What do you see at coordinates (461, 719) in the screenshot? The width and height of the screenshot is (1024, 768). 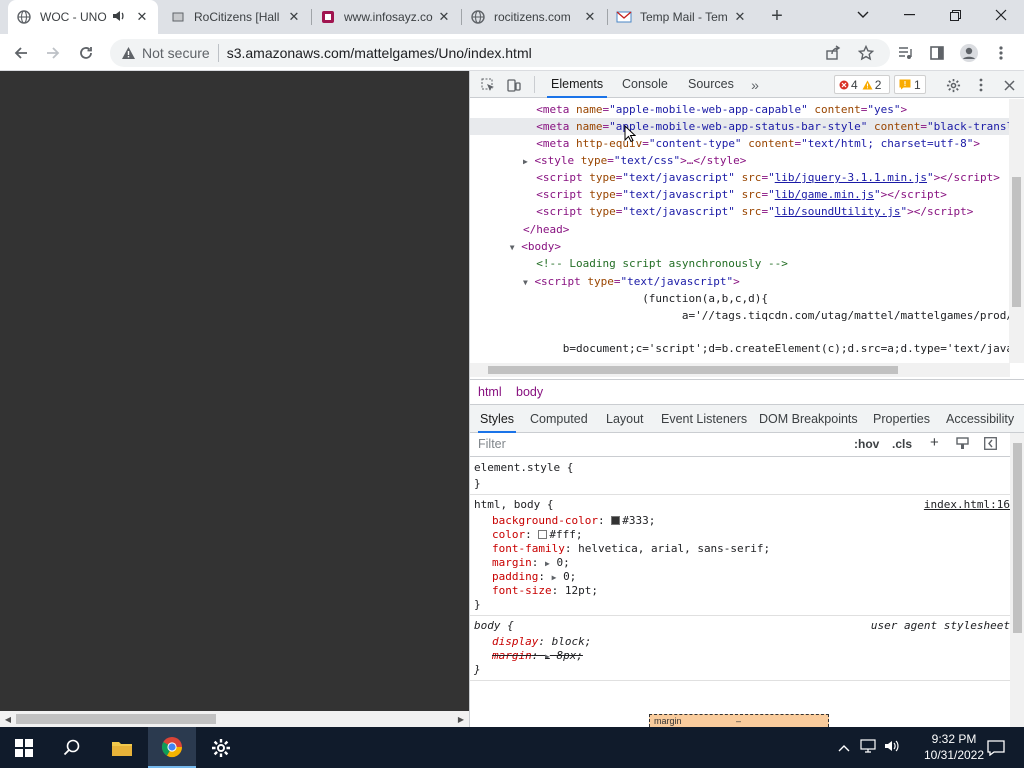 I see `scroll-right-icon: ▶` at bounding box center [461, 719].